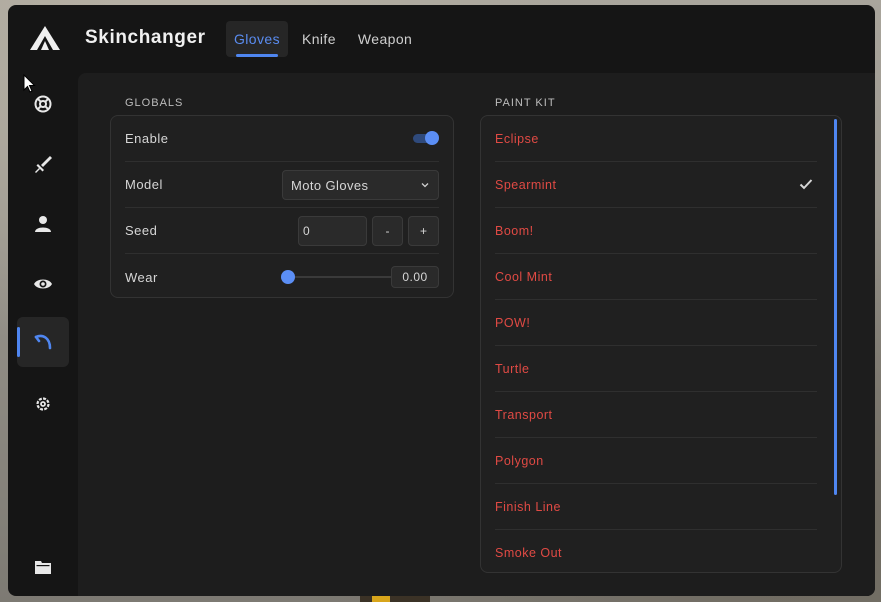 The image size is (881, 602). Describe the element at coordinates (332, 231) in the screenshot. I see `seed-input: 0` at that location.